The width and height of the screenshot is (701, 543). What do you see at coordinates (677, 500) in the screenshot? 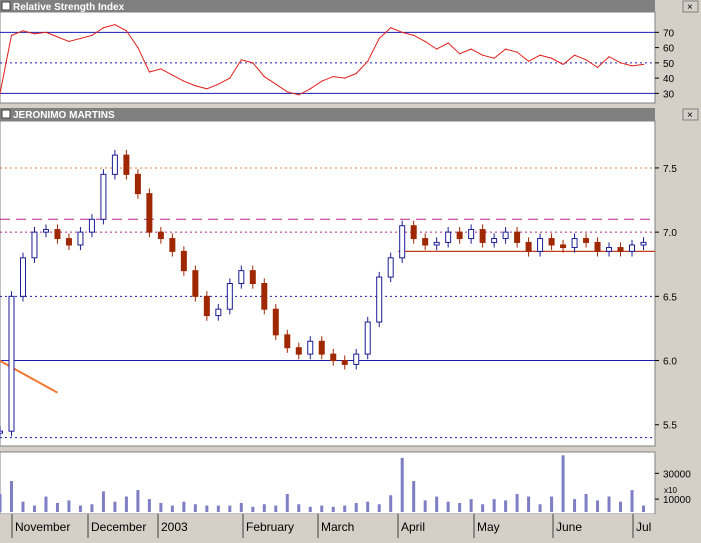
I see `volume-tick-label: 10000` at bounding box center [677, 500].